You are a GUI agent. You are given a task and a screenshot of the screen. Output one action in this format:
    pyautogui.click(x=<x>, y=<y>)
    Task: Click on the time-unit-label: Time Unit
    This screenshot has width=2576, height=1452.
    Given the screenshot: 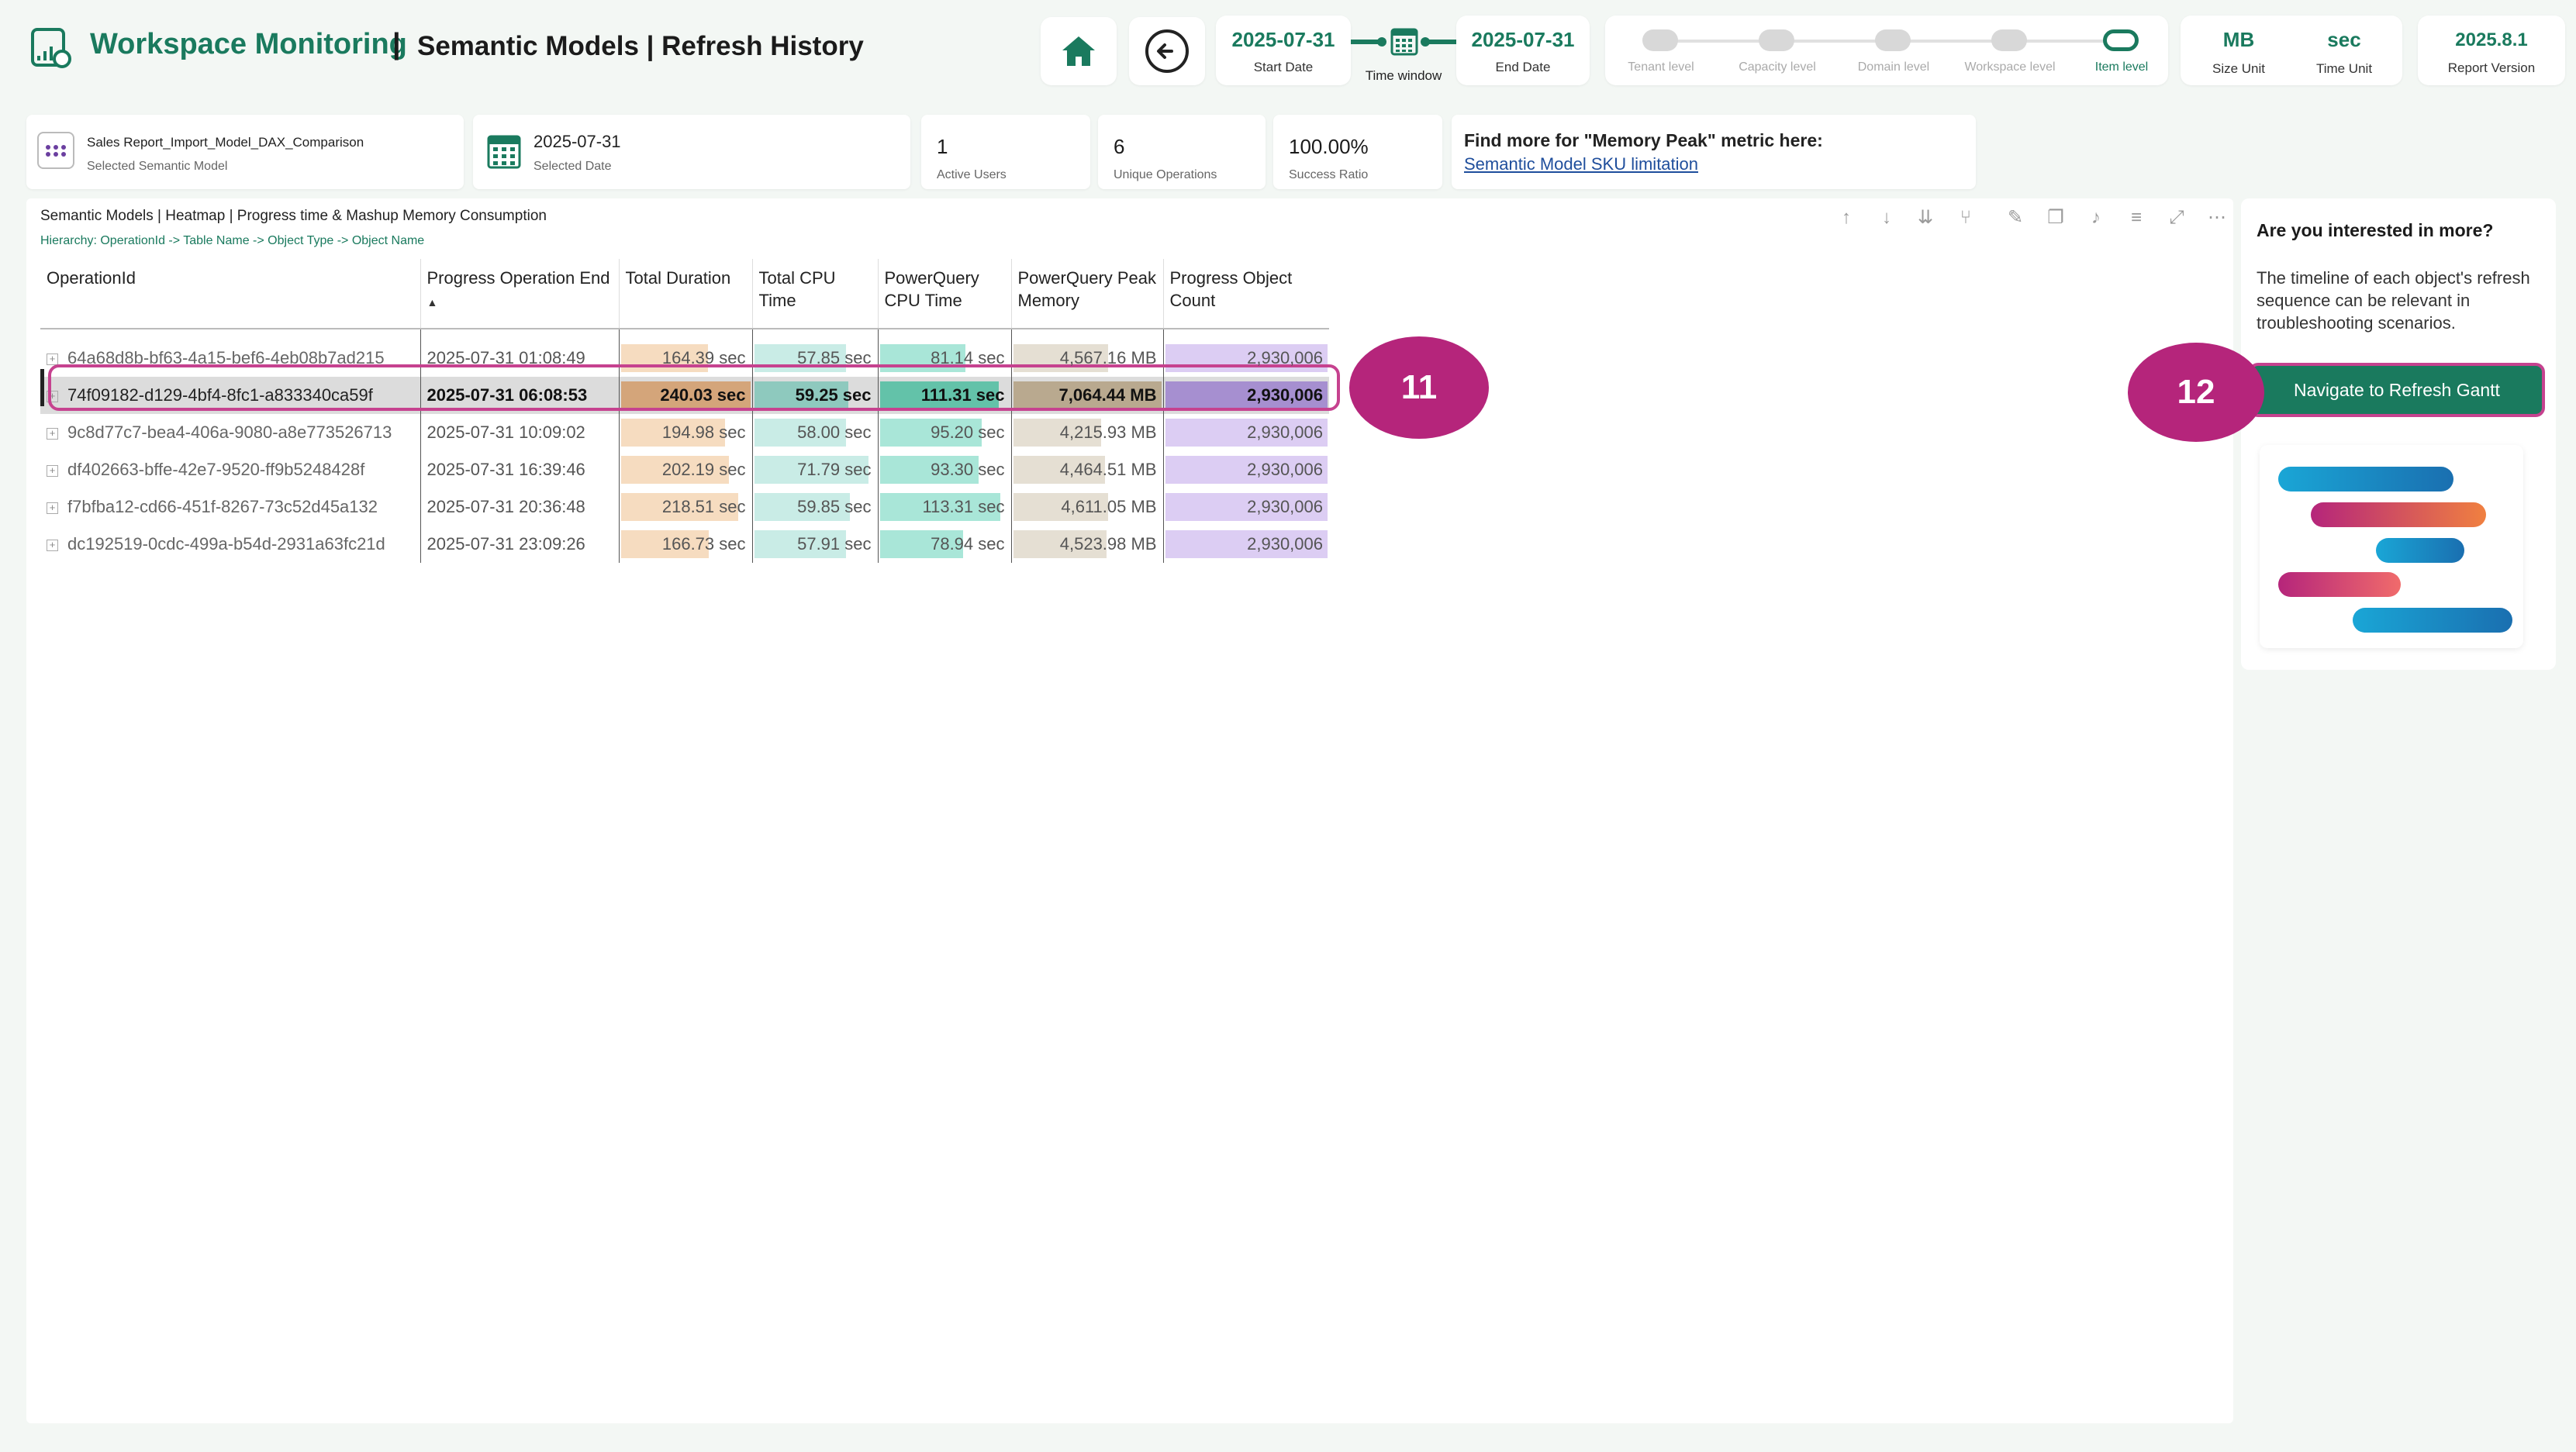 What is the action you would take?
    pyautogui.click(x=2344, y=68)
    